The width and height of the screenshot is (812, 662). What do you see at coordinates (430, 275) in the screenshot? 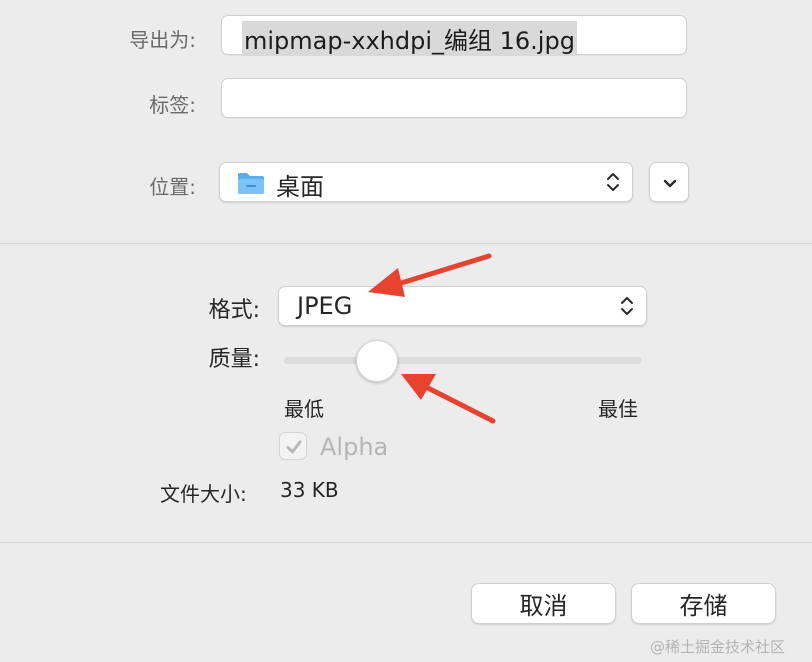
I see `annotation-arrow-format` at bounding box center [430, 275].